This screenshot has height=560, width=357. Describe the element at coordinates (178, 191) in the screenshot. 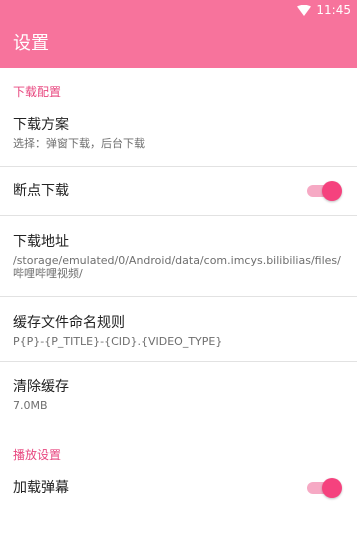

I see `pref-resume-download: 断点下载` at that location.